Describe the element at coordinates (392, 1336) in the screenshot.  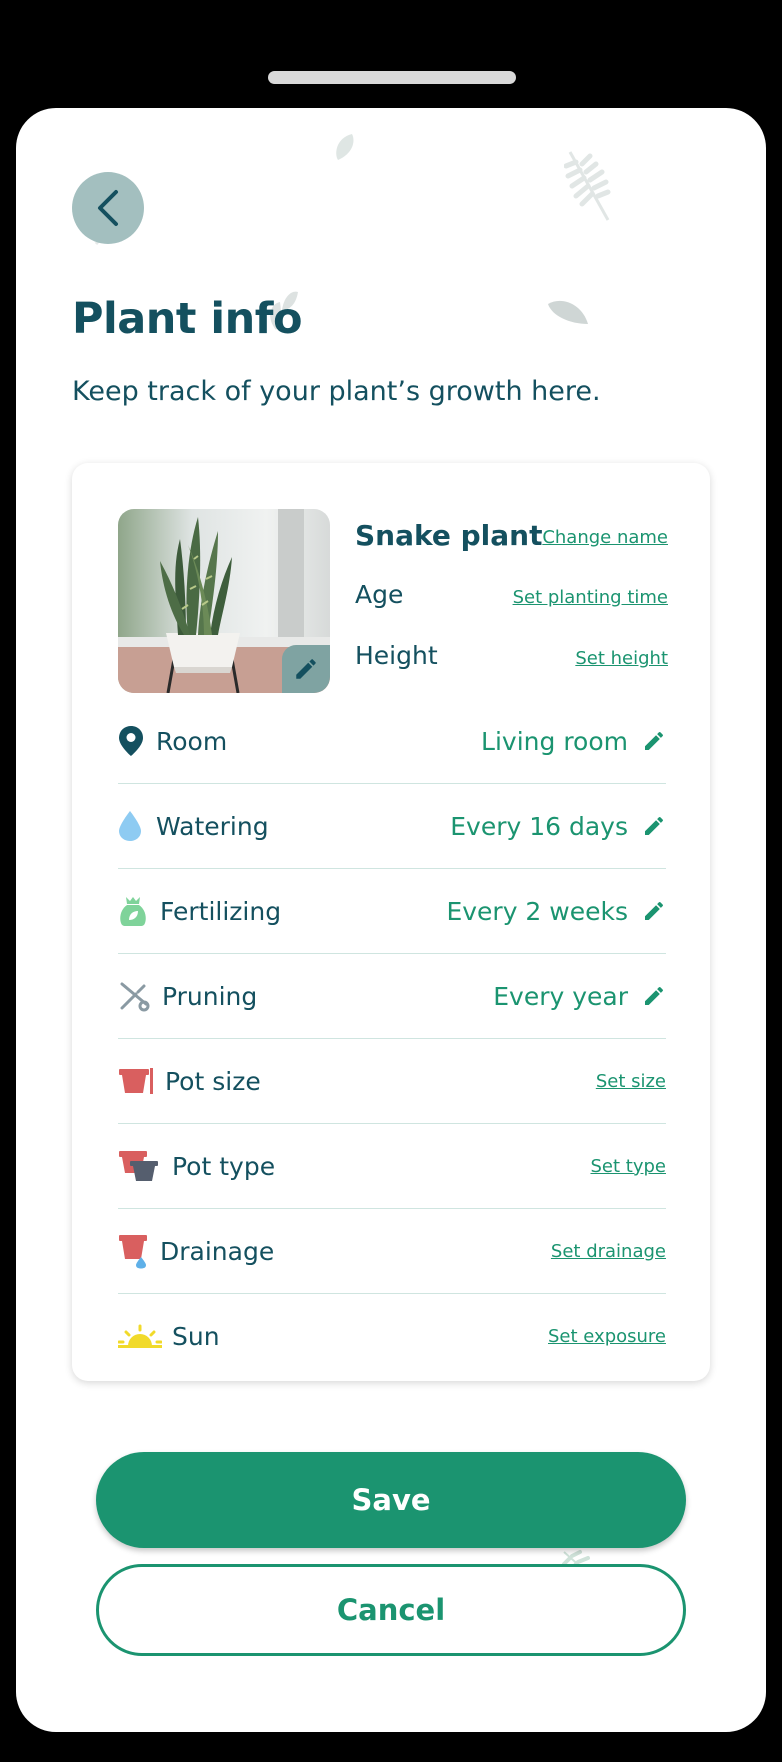
I see `row-sun: Sun Set exposure` at that location.